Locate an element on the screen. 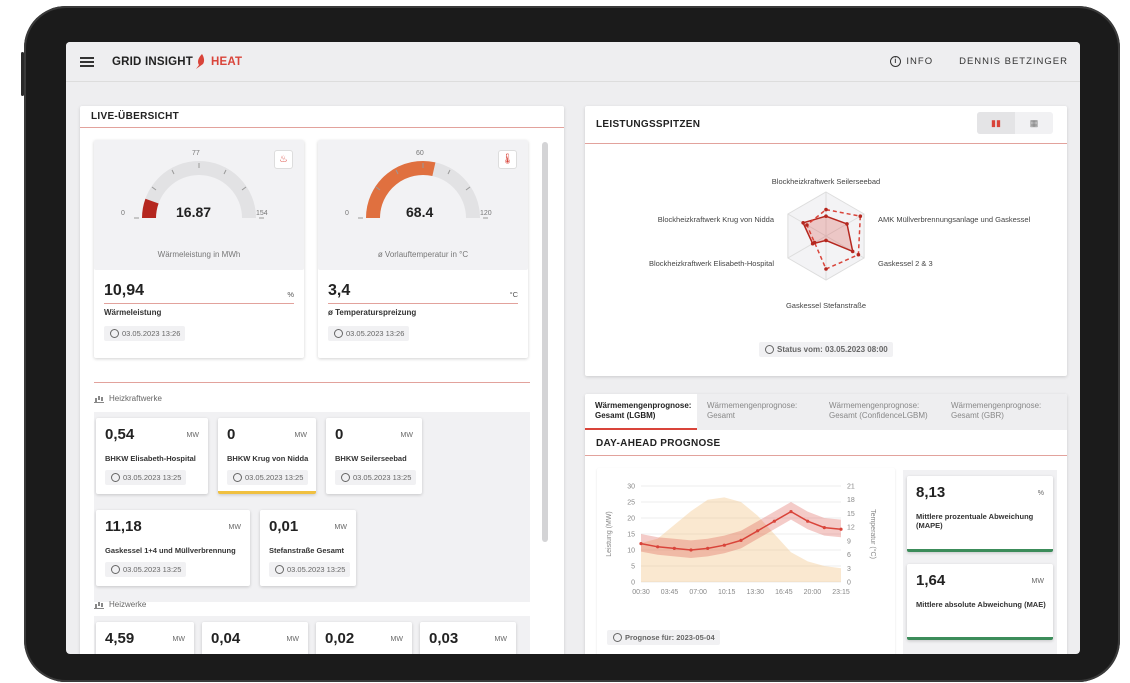  gauge-heat-mid: 77 is located at coordinates (196, 153).